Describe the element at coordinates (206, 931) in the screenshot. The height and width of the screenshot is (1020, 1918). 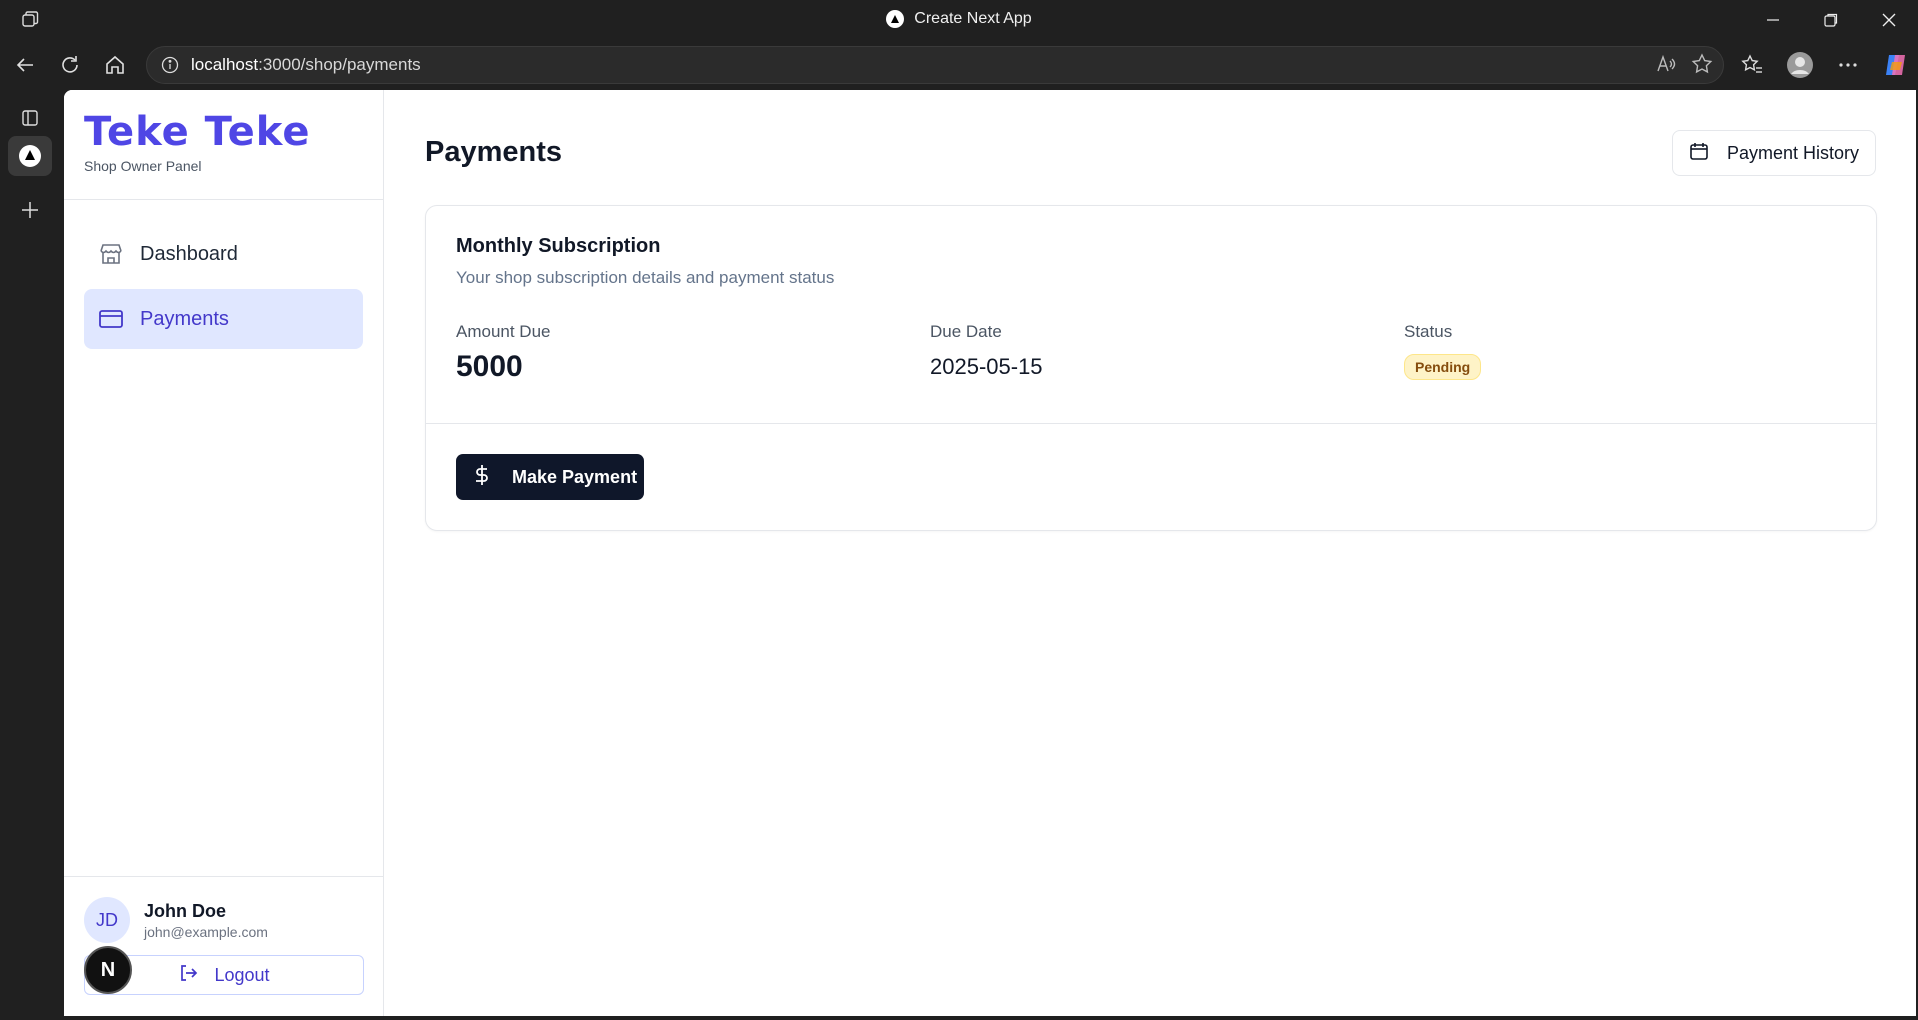
I see `user-email: john@example.com` at that location.